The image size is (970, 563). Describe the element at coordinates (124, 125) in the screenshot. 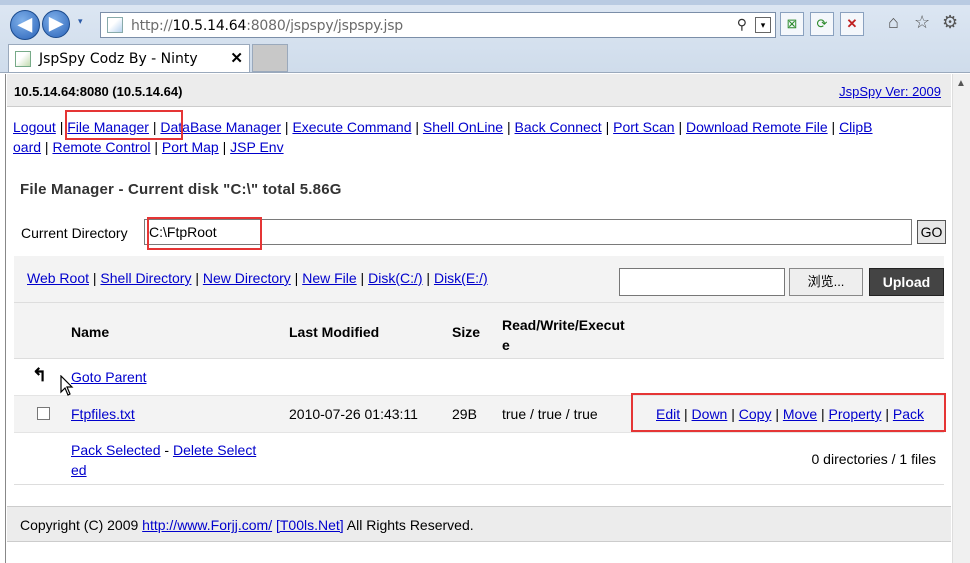

I see `highlight-file-manager` at that location.